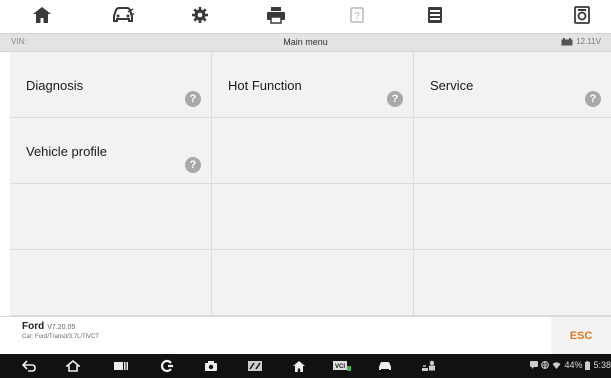 The image size is (611, 378). I want to click on menu-item-service: Service ?, so click(512, 85).